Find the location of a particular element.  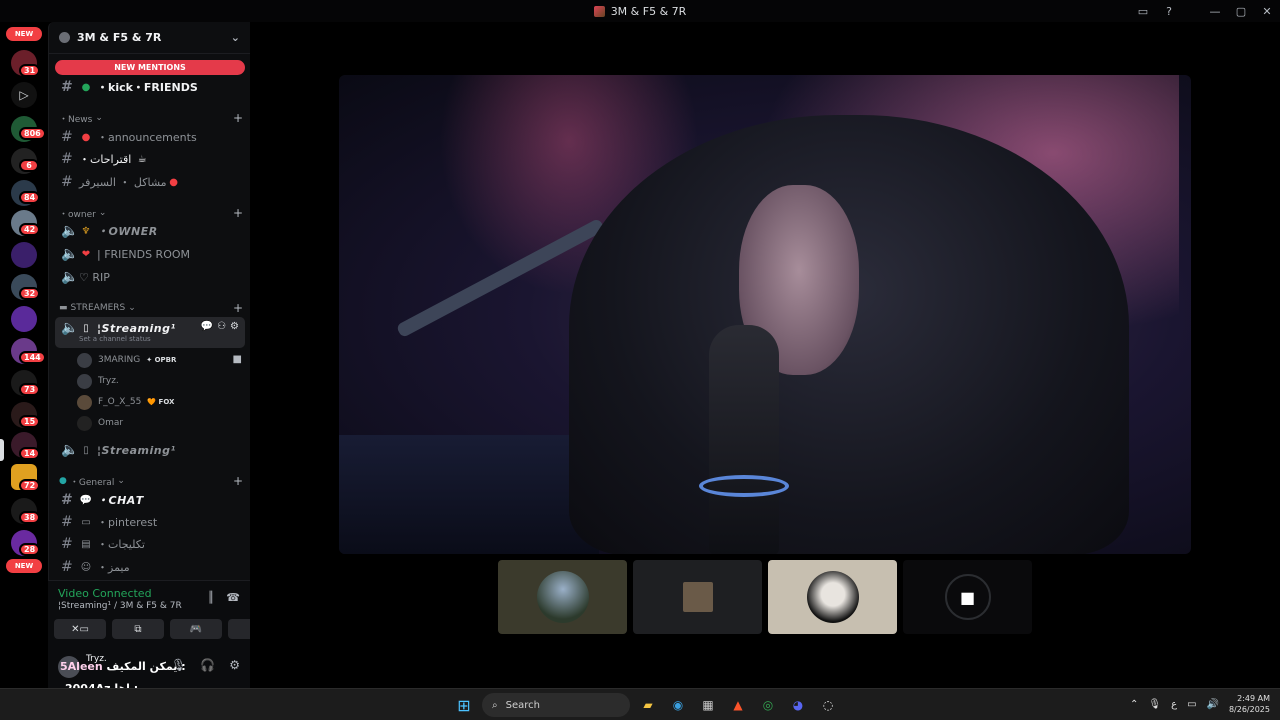

guild-header: 3M & F5 & 7R ⌄ is located at coordinates (149, 38).